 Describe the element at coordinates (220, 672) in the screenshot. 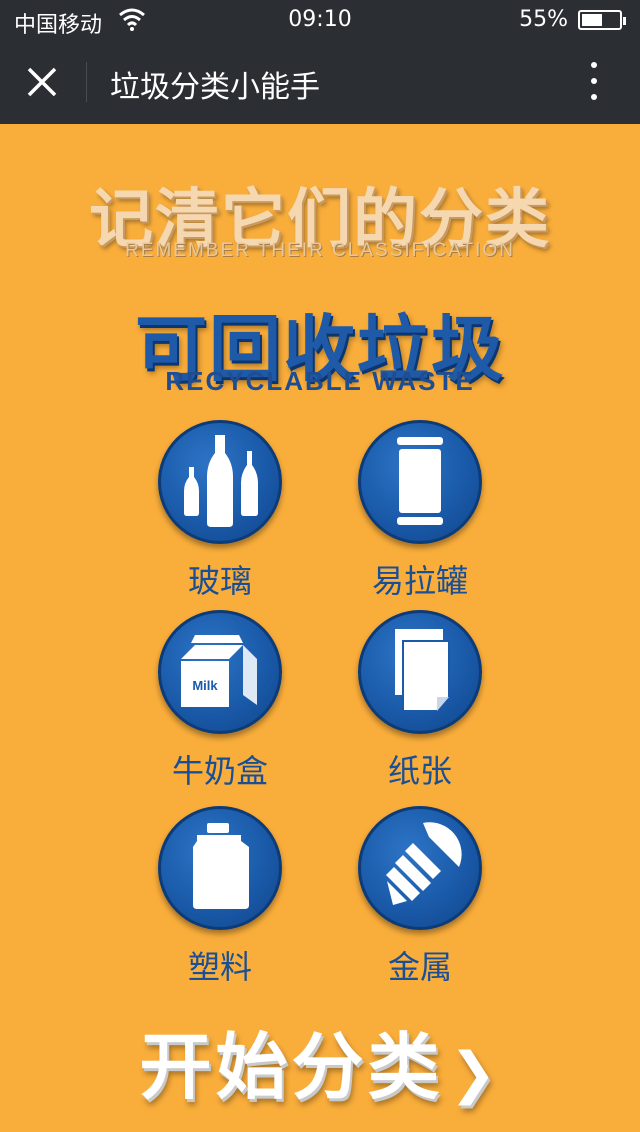

I see `milk-carton-icon: Milk` at that location.